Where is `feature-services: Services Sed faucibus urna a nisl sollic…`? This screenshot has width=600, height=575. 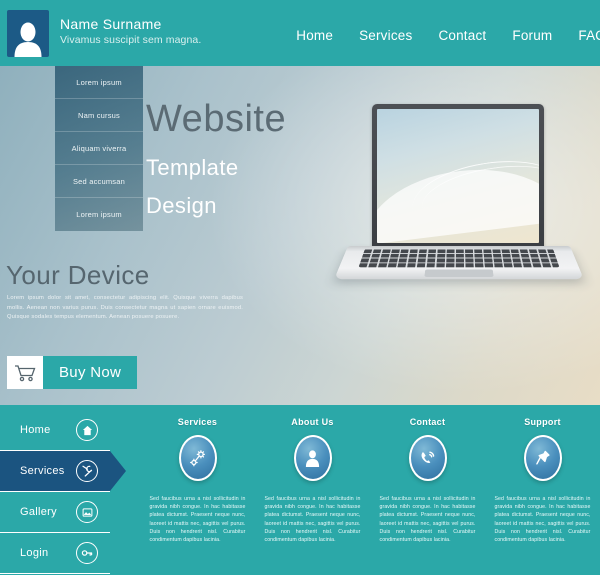
feature-services: Services Sed faucibus urna a nisl sollic… is located at coordinates (197, 480).